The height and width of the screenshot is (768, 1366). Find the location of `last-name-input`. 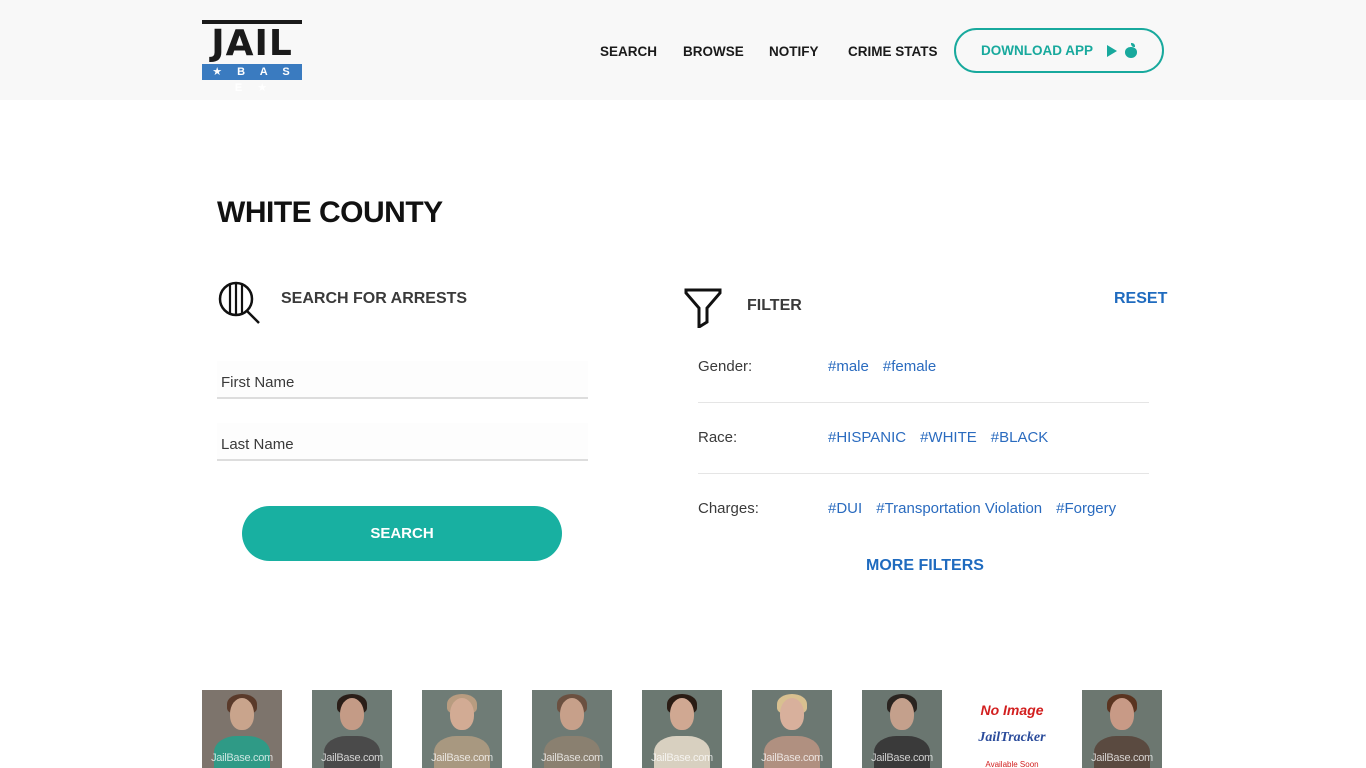

last-name-input is located at coordinates (402, 441).